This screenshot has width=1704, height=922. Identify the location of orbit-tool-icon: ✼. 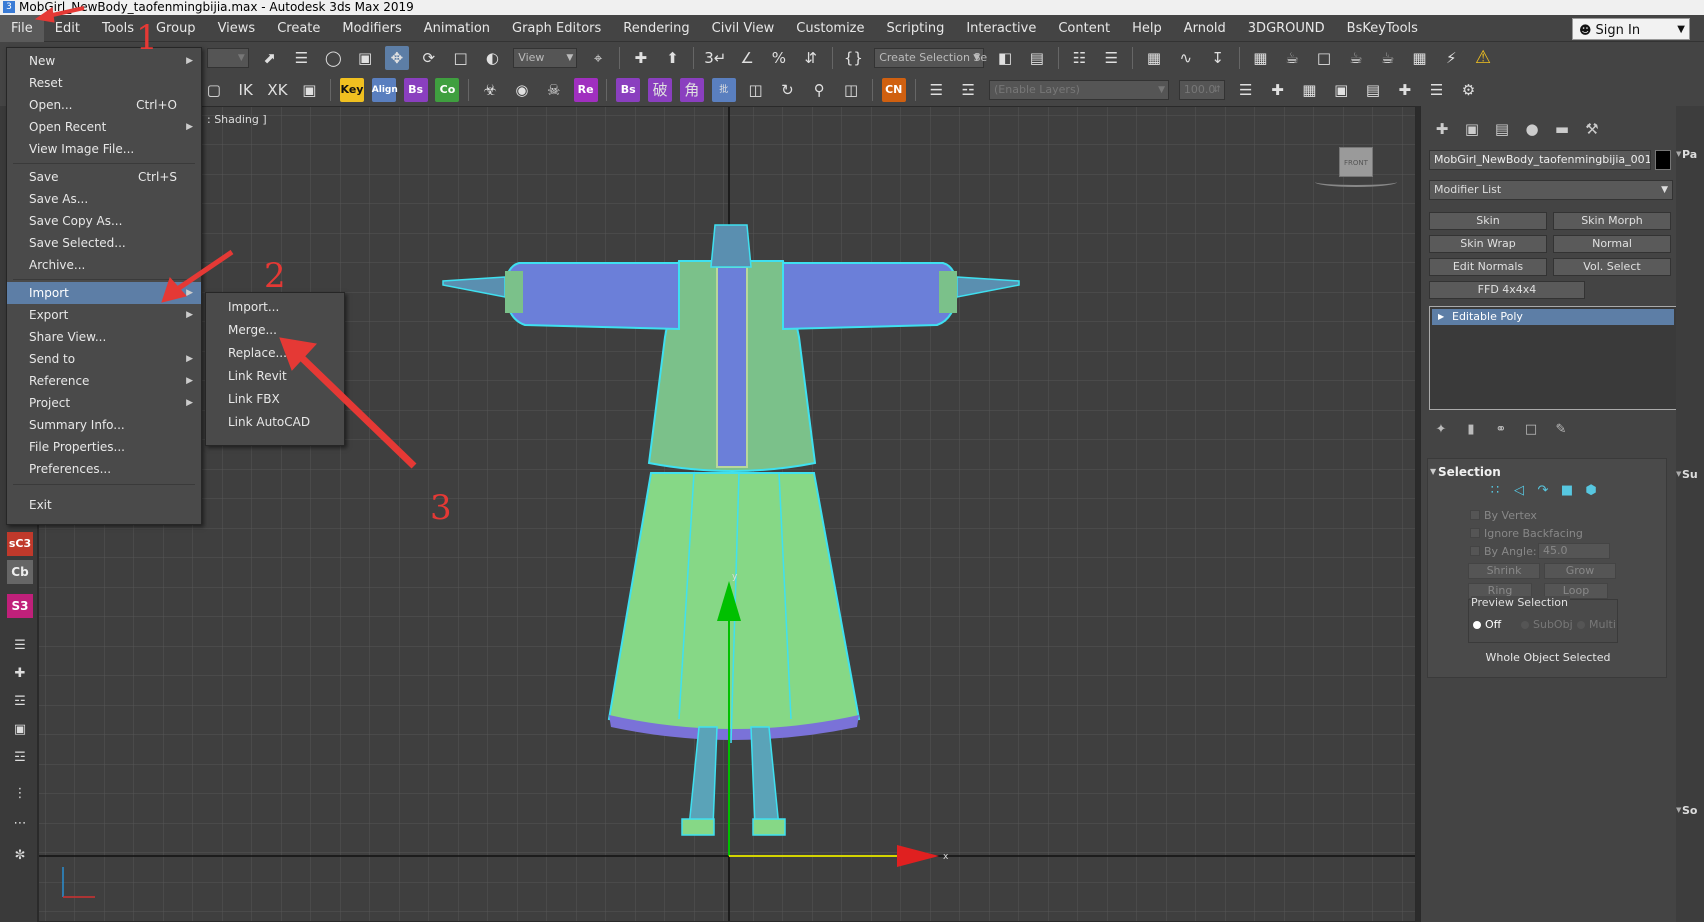
(20, 856).